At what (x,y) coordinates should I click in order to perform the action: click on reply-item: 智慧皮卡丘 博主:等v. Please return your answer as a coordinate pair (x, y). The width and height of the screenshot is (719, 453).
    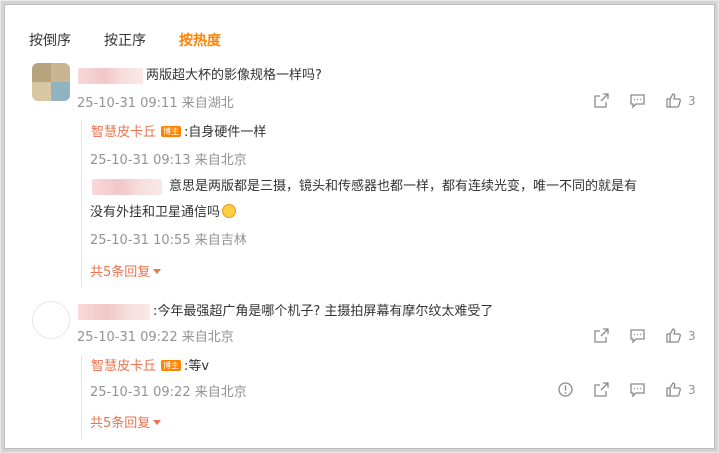
    Looking at the image, I should click on (150, 367).